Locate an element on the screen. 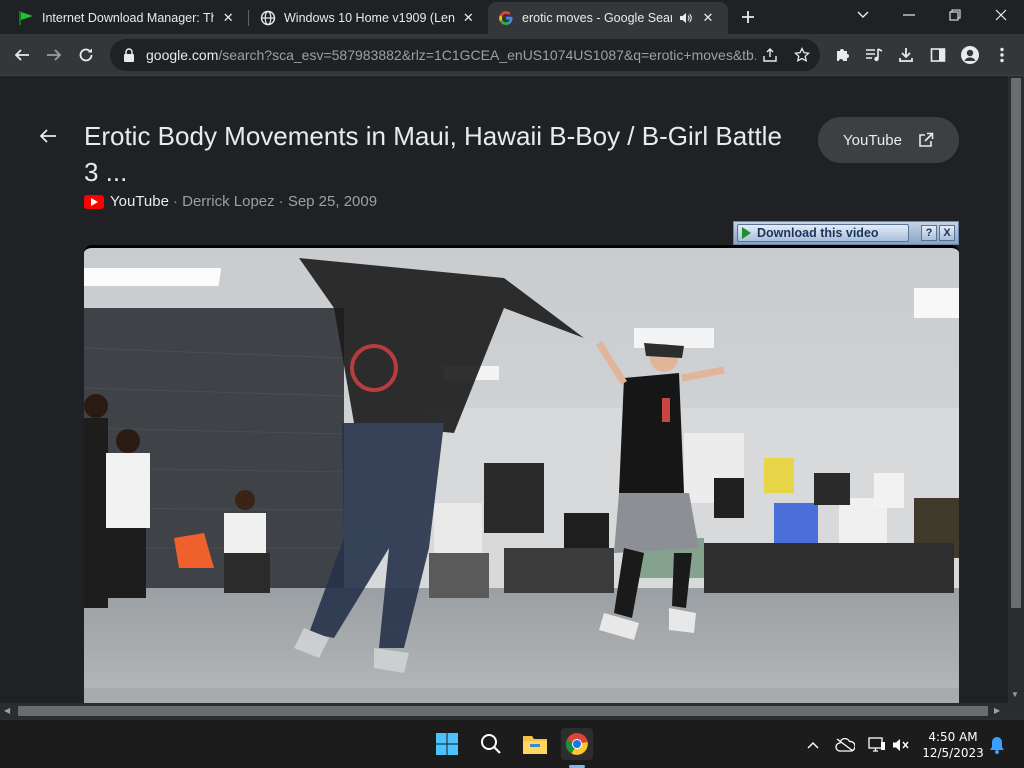 This screenshot has width=1024, height=768. scroll-left-arrow-icon: ◀ is located at coordinates (7, 710).